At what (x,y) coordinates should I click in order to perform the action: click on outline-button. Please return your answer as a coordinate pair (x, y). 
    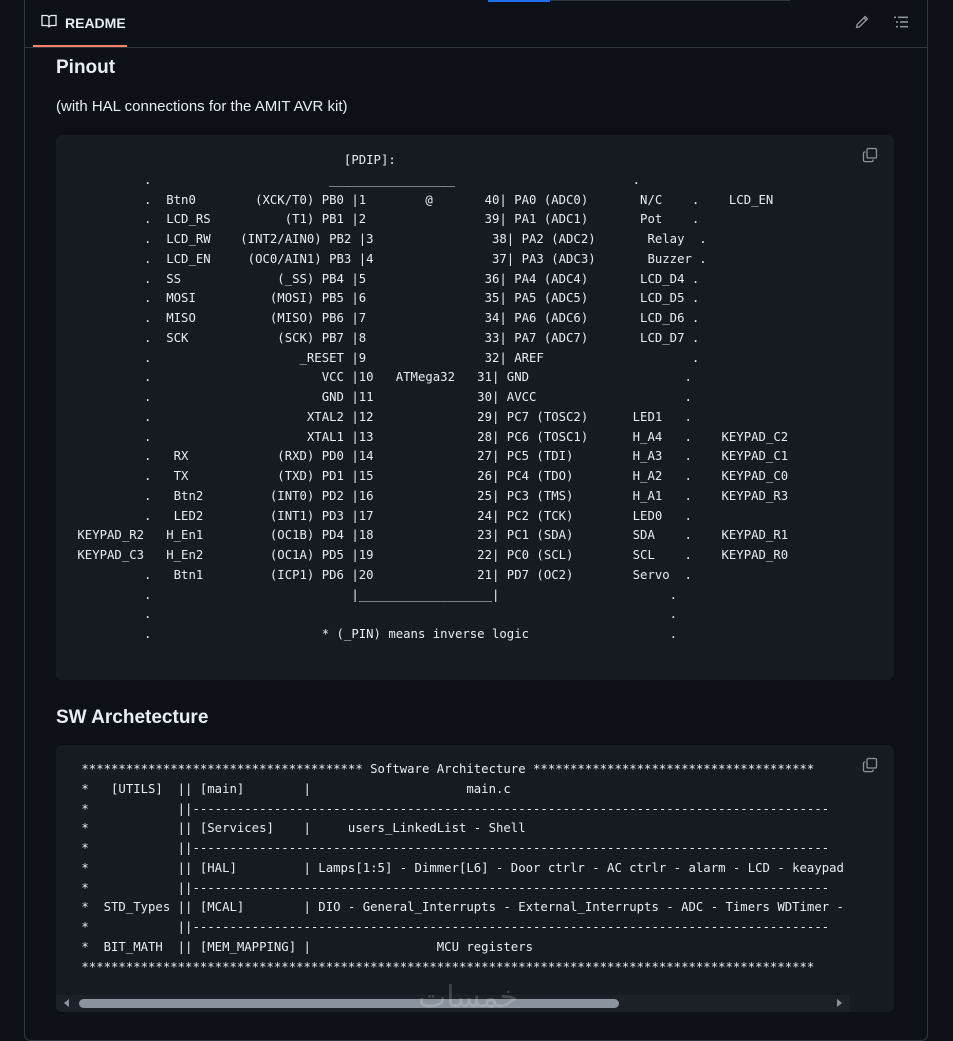
    Looking at the image, I should click on (901, 24).